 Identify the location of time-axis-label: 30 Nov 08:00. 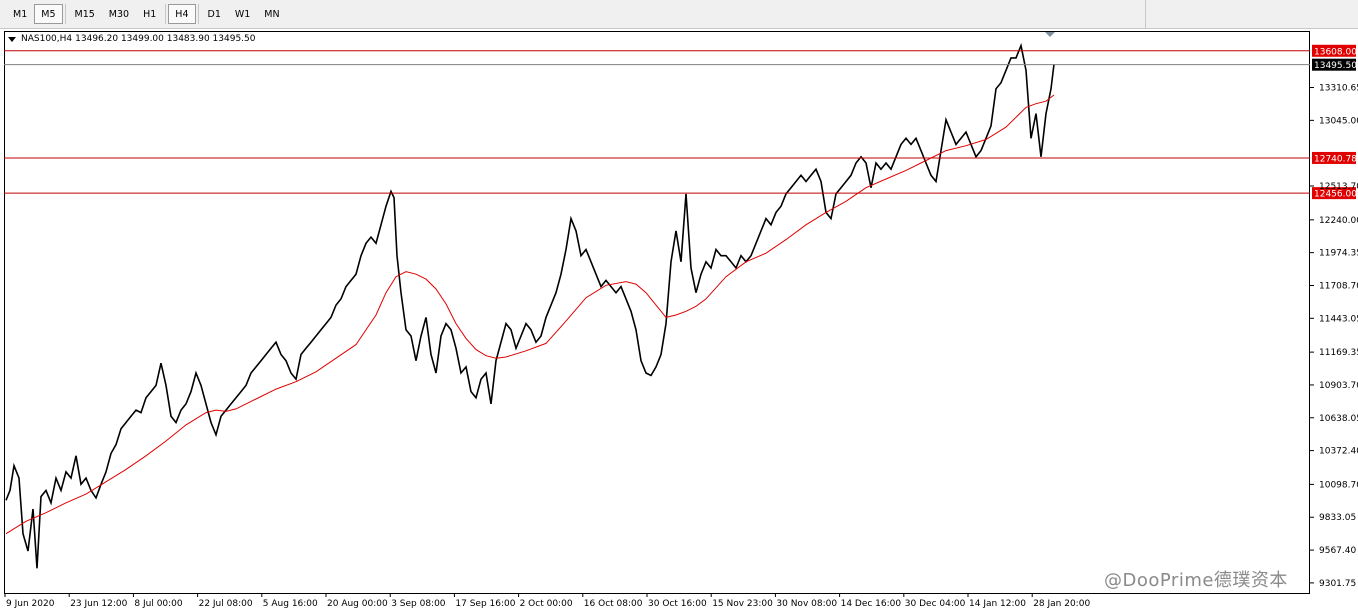
(806, 604).